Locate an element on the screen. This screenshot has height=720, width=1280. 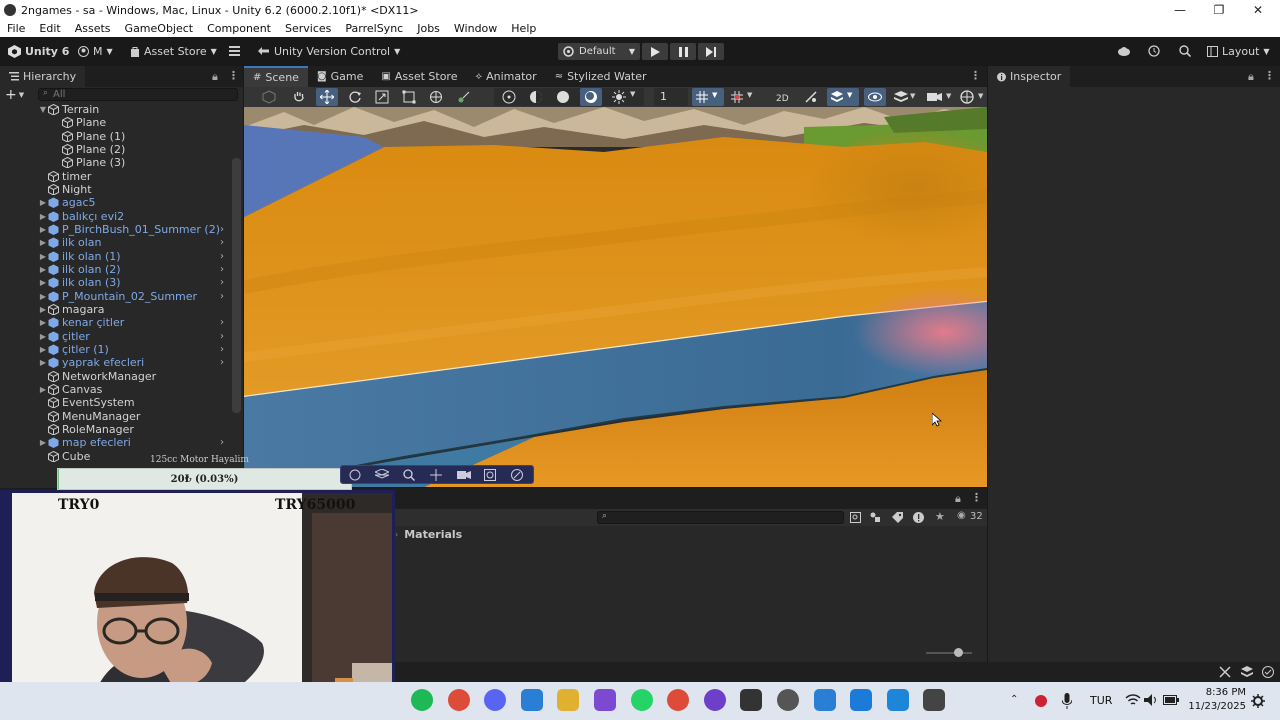
tab-asset-store: ▣ Asset Store is located at coordinates (419, 76).